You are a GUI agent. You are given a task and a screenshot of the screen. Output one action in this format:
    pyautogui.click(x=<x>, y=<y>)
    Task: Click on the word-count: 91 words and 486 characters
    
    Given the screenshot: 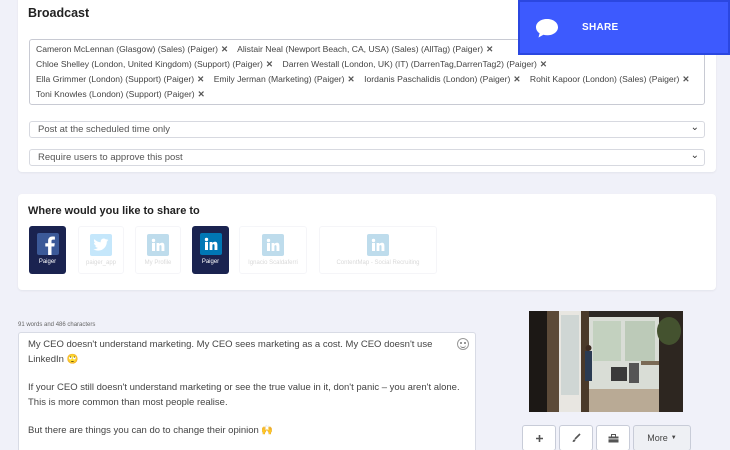 What is the action you would take?
    pyautogui.click(x=57, y=325)
    